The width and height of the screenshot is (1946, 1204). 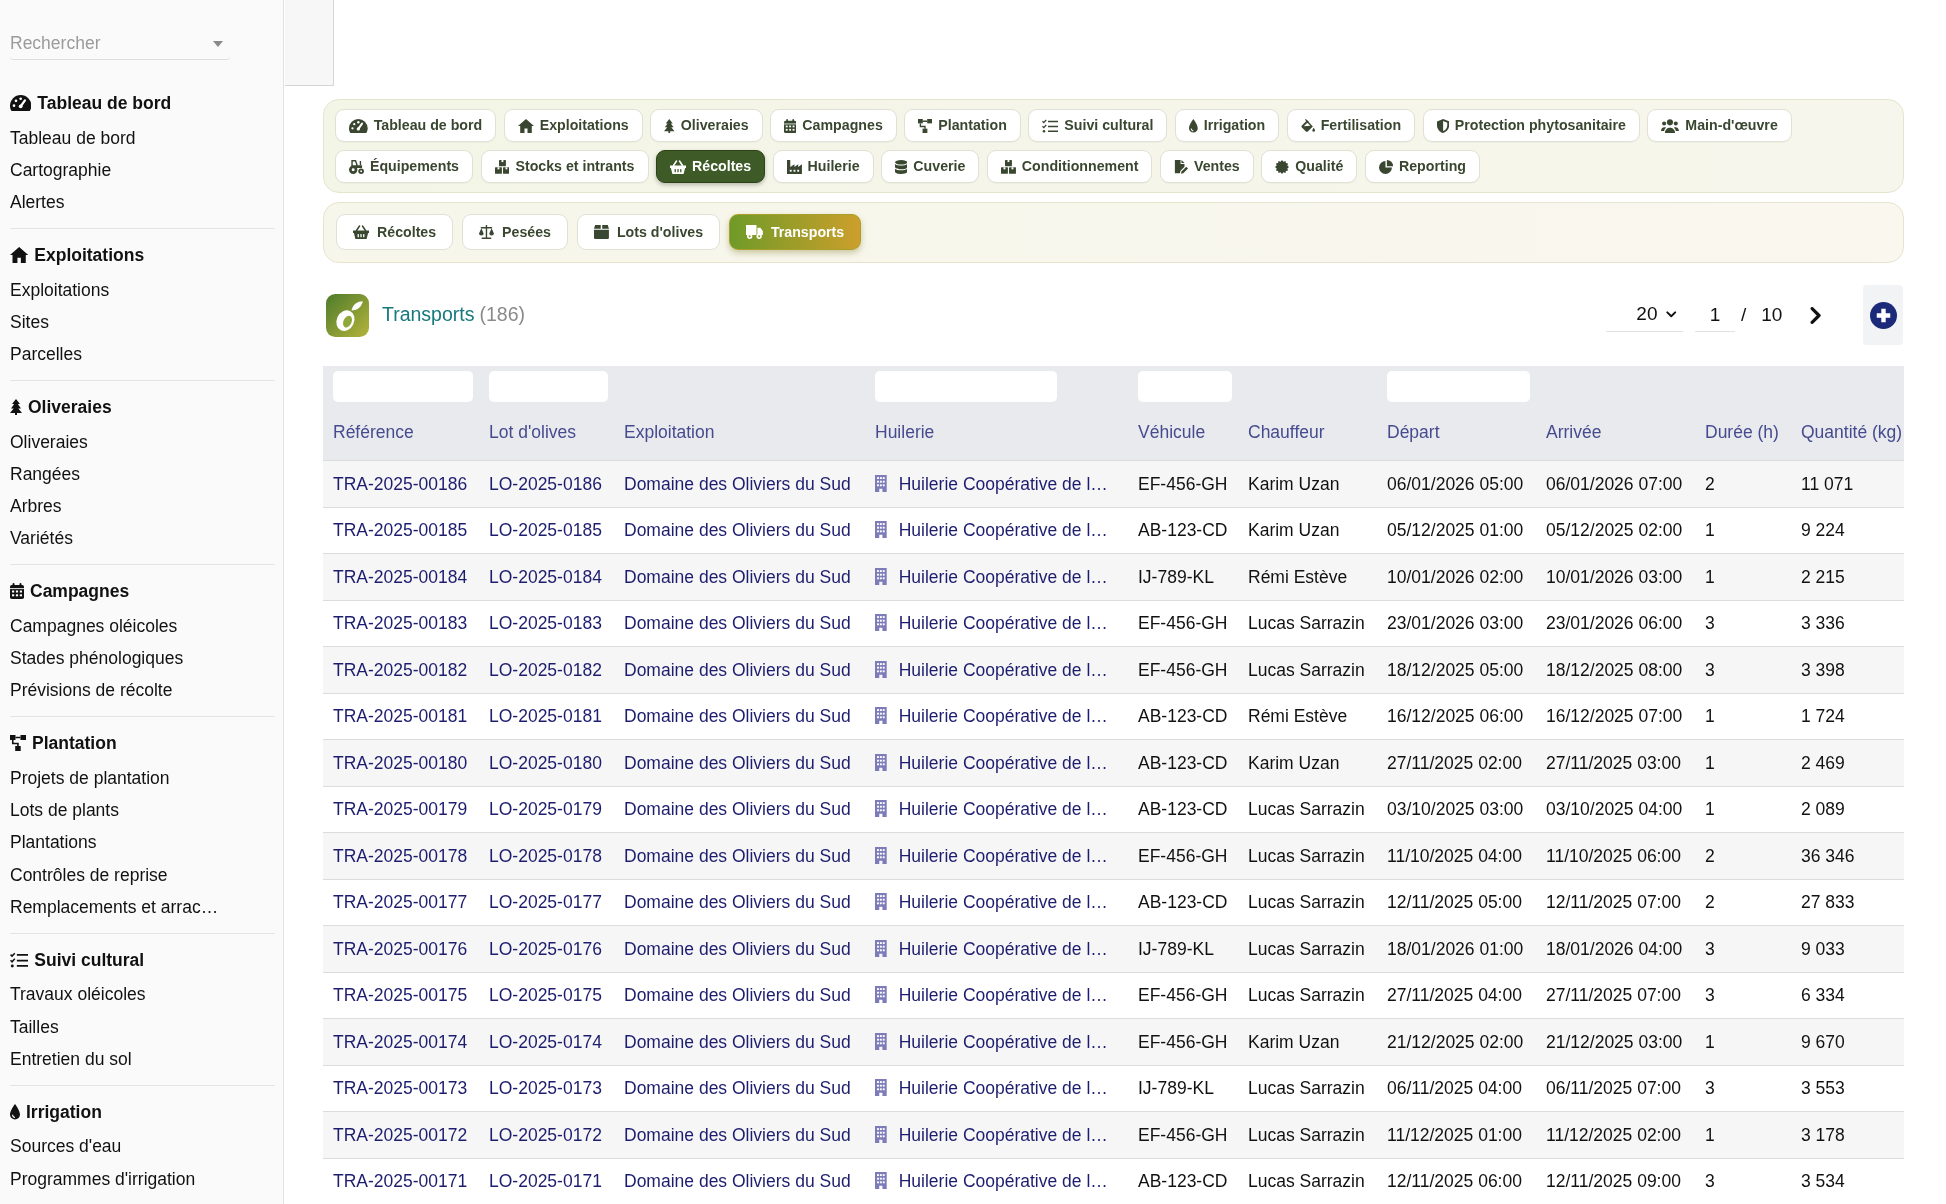 What do you see at coordinates (1644, 315) in the screenshot?
I see `page-size-select: 20` at bounding box center [1644, 315].